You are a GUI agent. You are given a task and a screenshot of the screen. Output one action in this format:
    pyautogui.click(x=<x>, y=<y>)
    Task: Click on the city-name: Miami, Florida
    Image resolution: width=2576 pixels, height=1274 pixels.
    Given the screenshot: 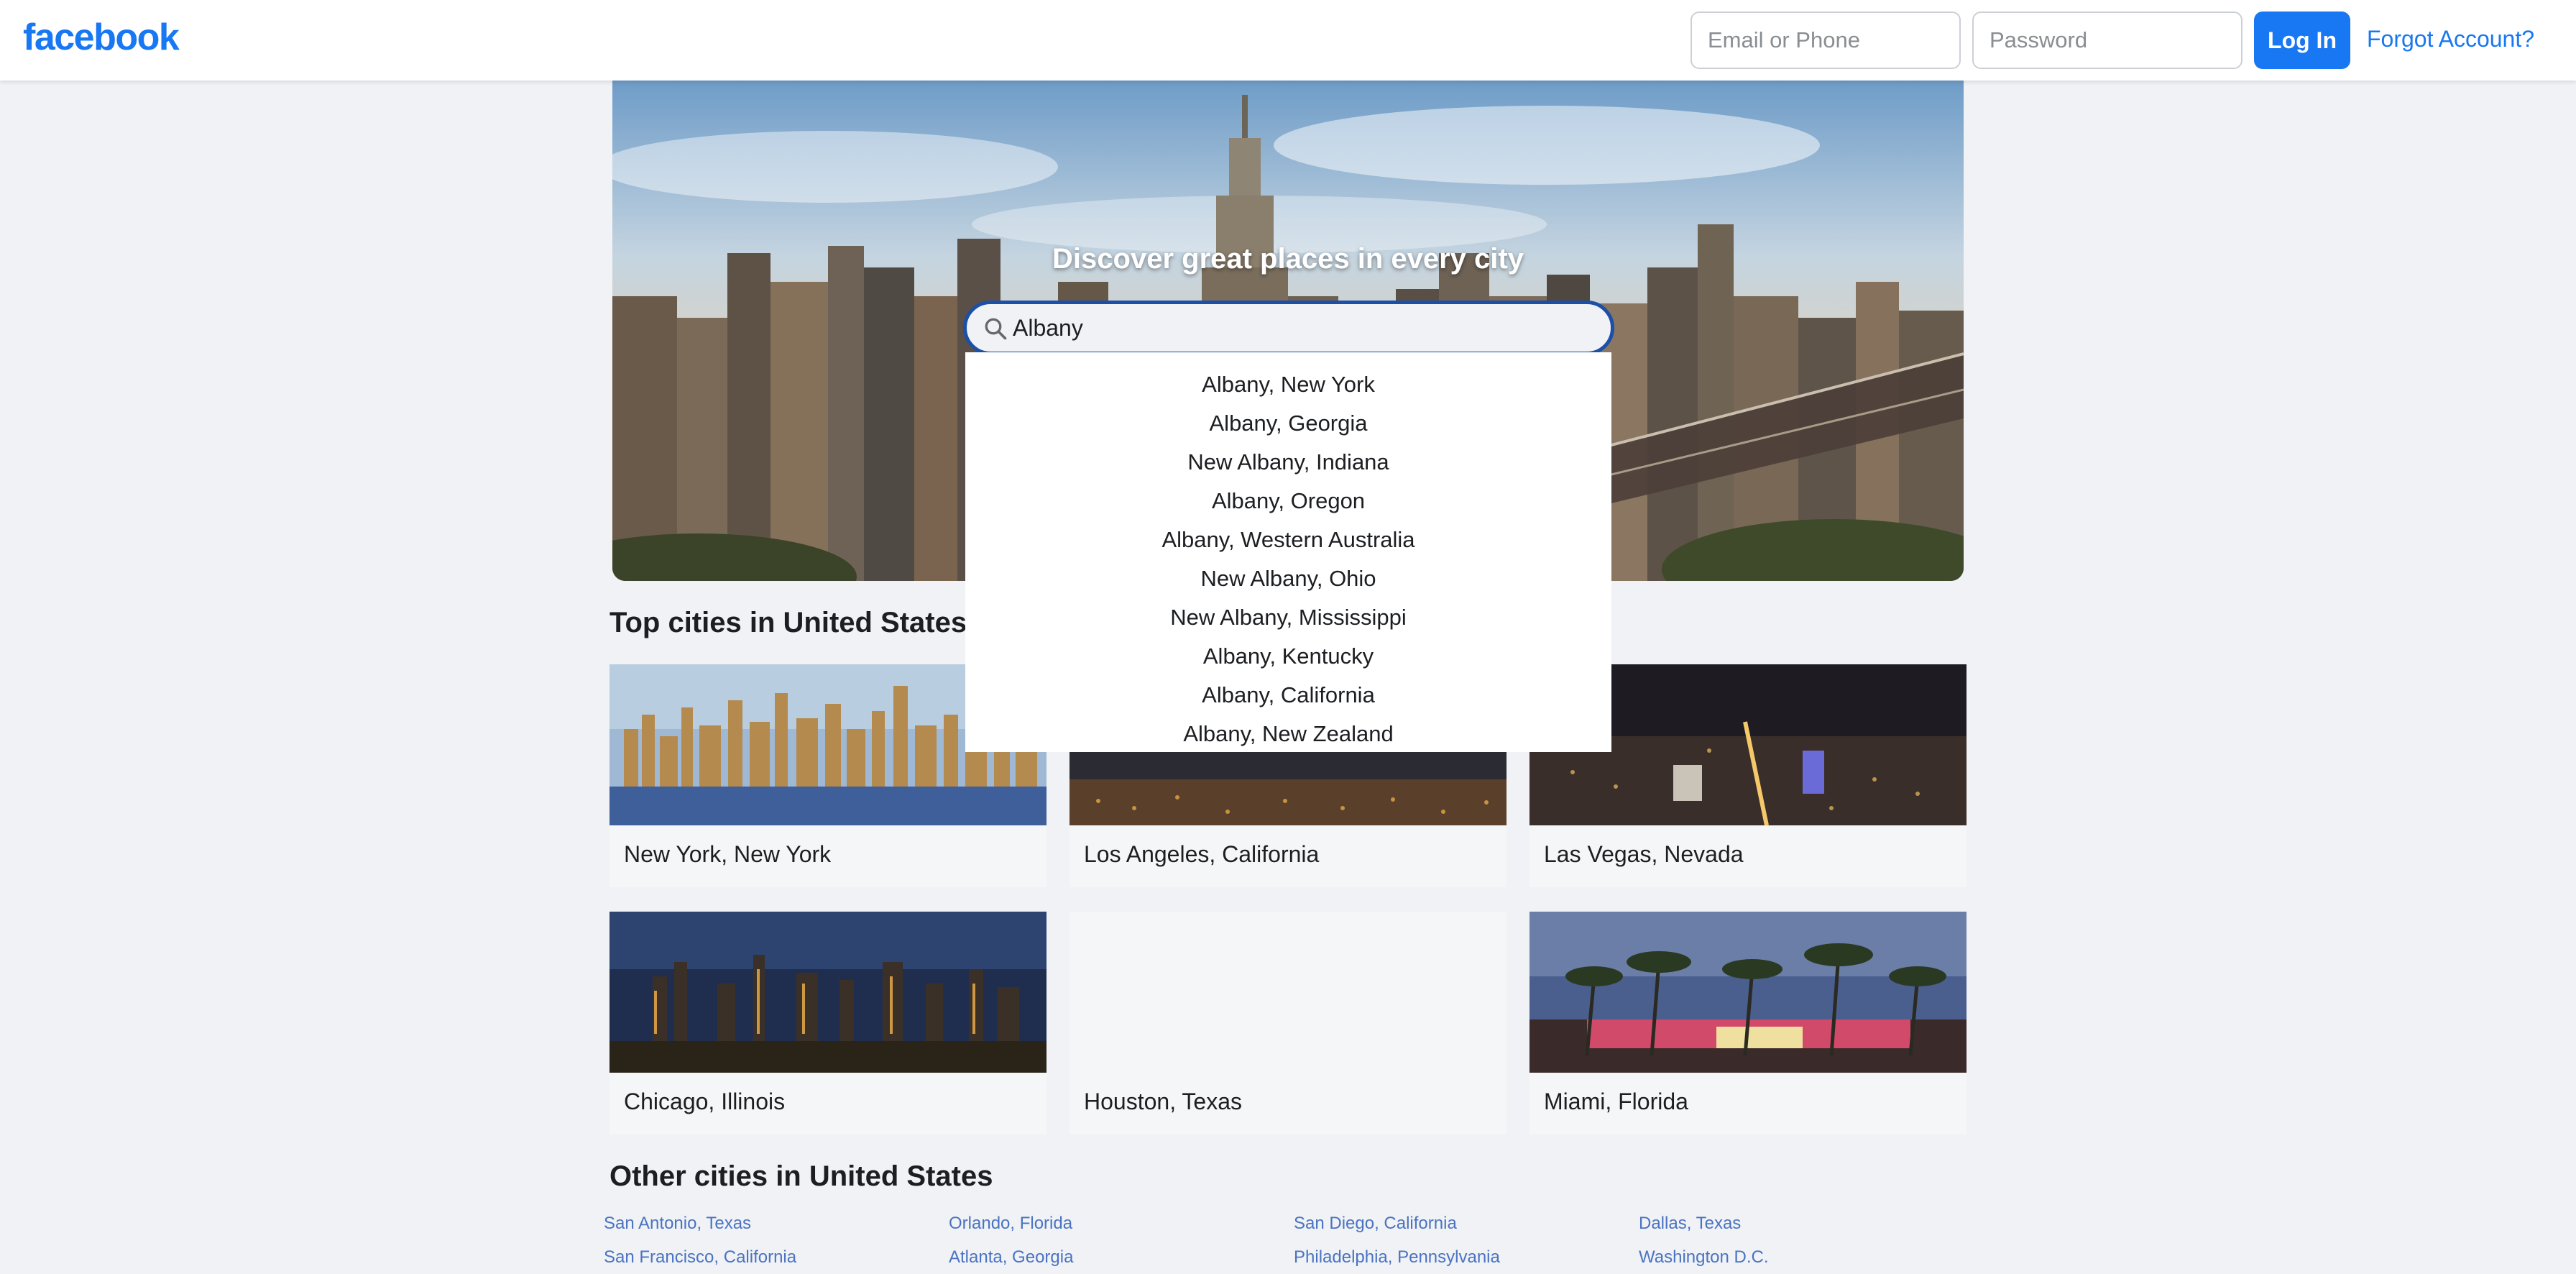 What is the action you would take?
    pyautogui.click(x=1616, y=1101)
    